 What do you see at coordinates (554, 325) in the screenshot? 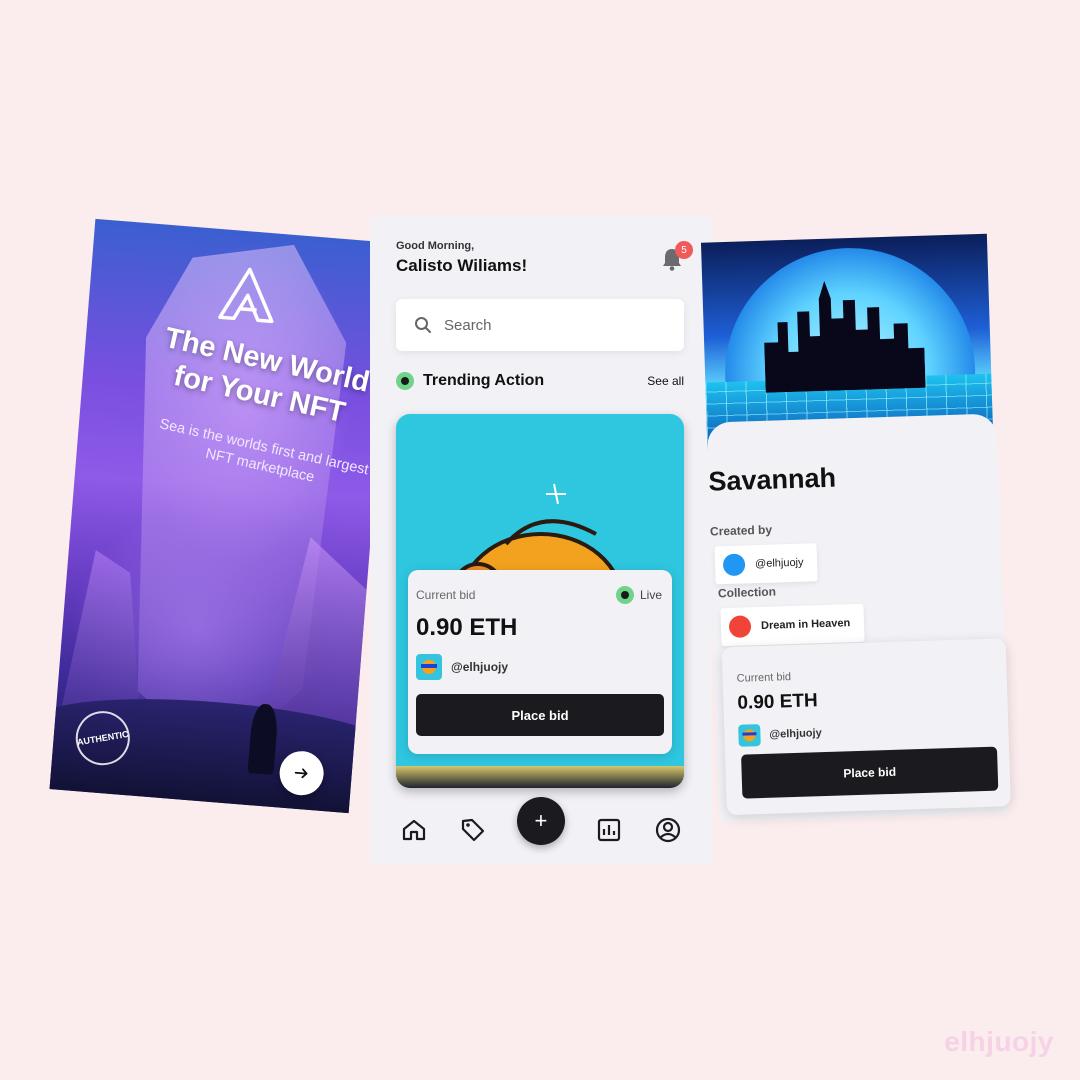
I see `search-input` at bounding box center [554, 325].